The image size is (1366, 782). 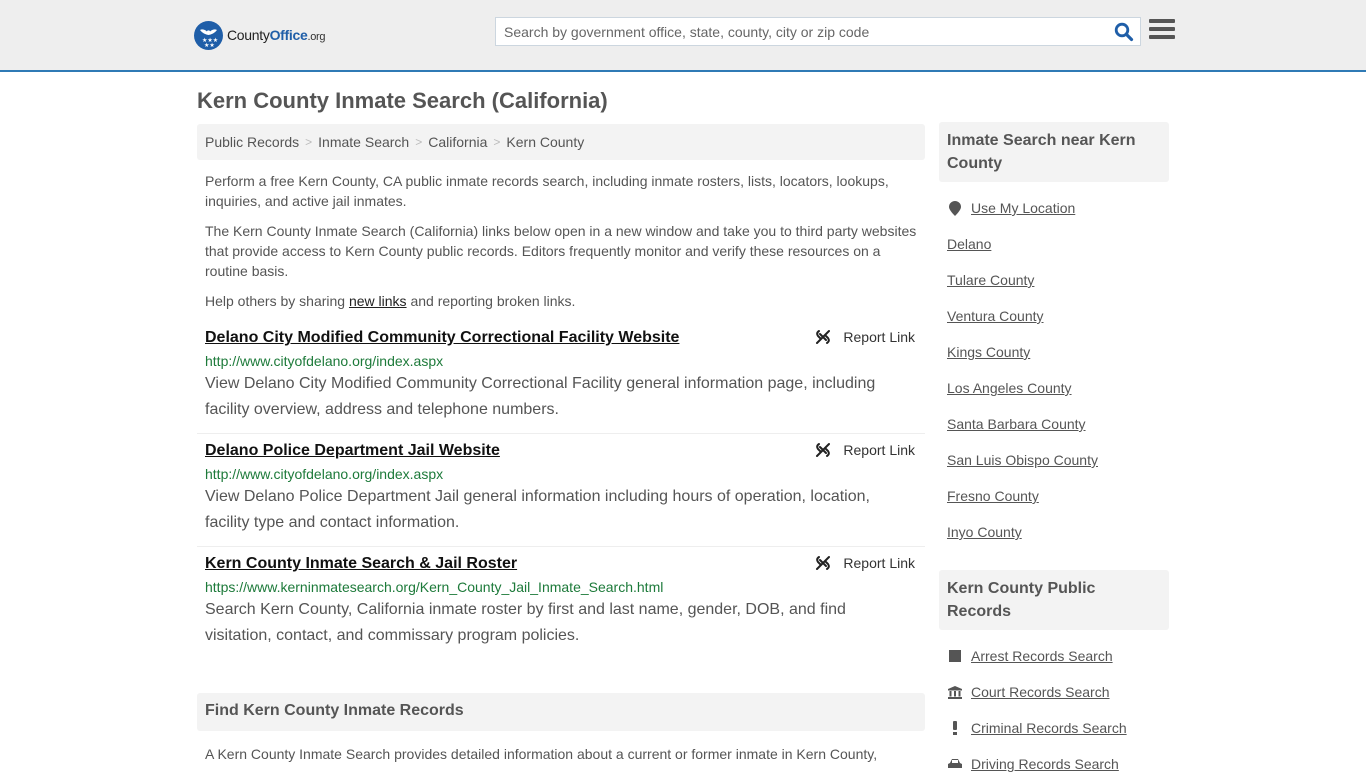 I want to click on arrest-records-link: Arrest Records Search, so click(x=1042, y=656).